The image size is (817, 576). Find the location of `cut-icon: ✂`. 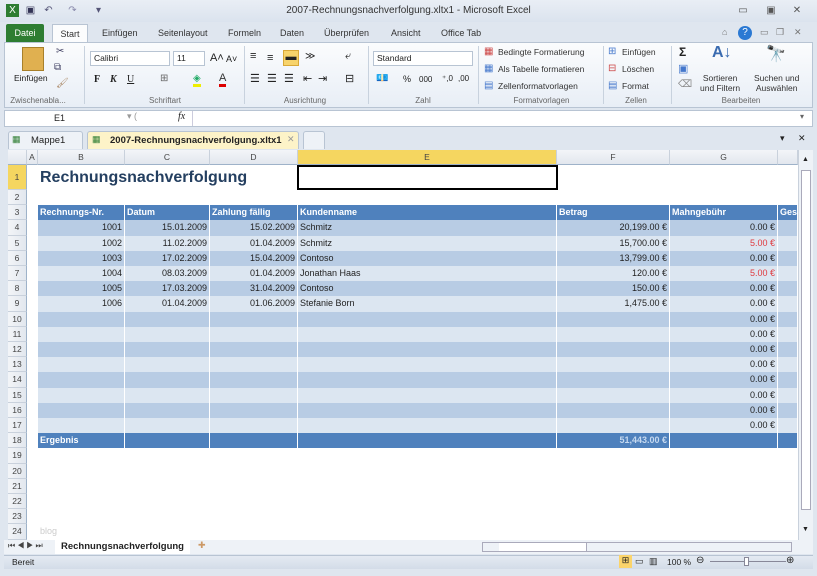

cut-icon: ✂ is located at coordinates (60, 51).